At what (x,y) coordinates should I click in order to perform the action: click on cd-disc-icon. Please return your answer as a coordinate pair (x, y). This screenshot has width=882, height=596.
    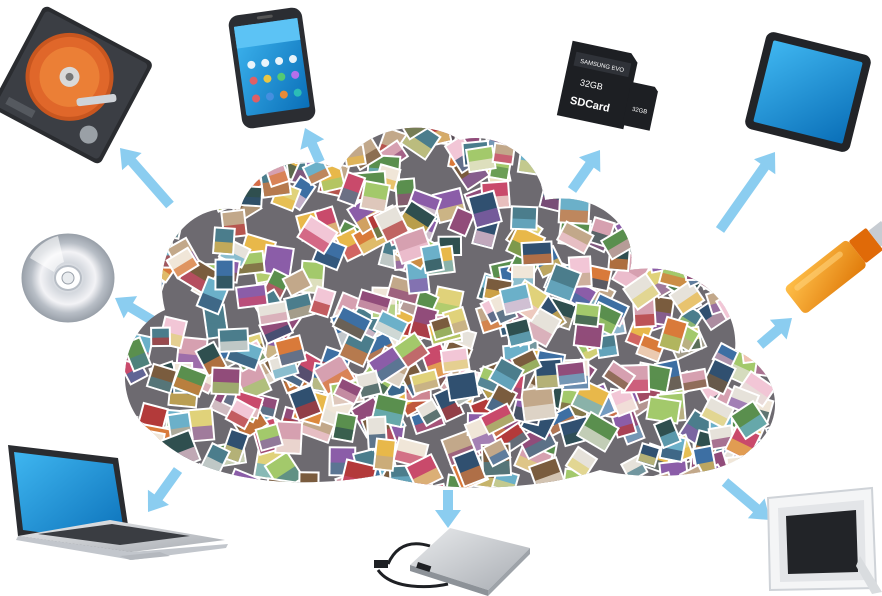
    Looking at the image, I should click on (68, 278).